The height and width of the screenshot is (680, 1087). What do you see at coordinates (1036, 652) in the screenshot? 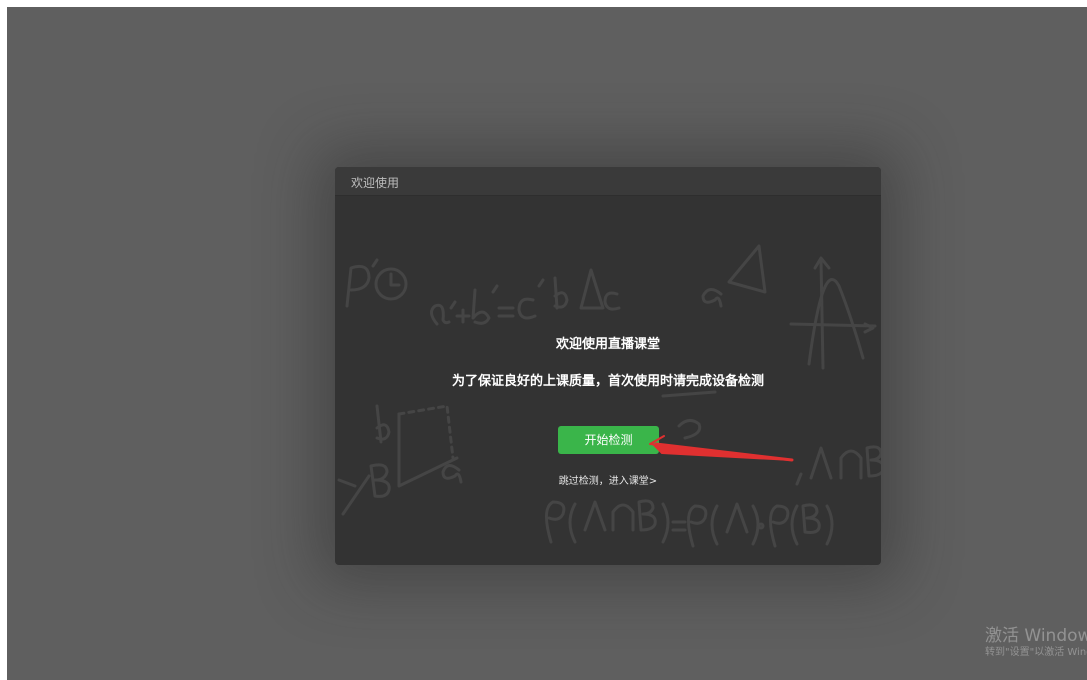
I see `watermark-subtitle: 转到"设置"以激活 Windows。` at bounding box center [1036, 652].